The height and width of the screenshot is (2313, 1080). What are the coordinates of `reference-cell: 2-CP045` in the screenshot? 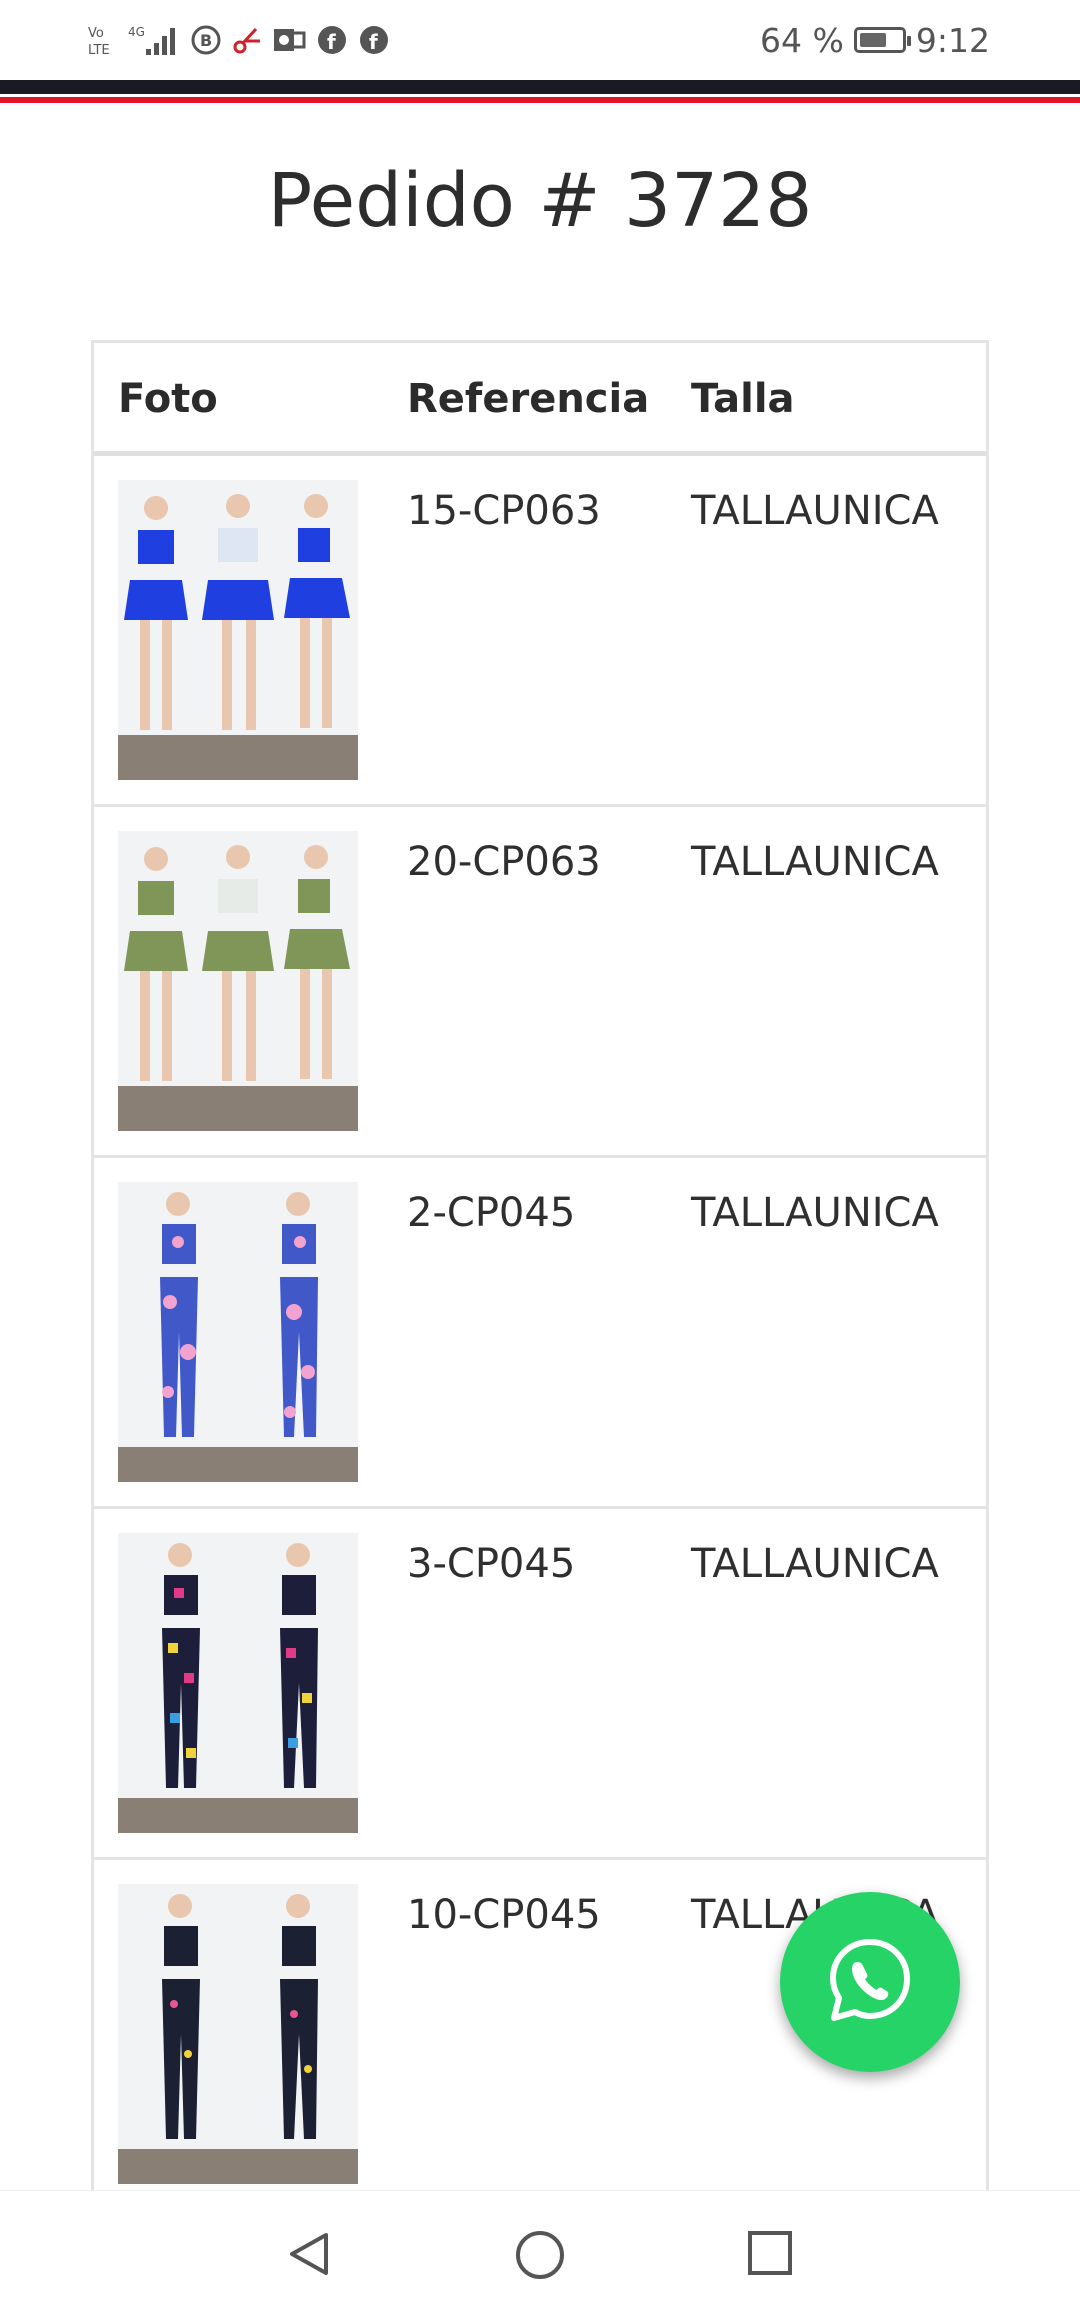 It's located at (491, 1213).